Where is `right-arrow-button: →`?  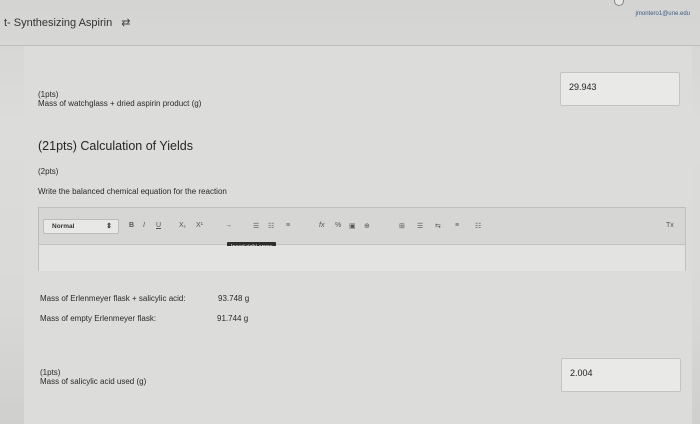
right-arrow-button: → is located at coordinates (228, 225).